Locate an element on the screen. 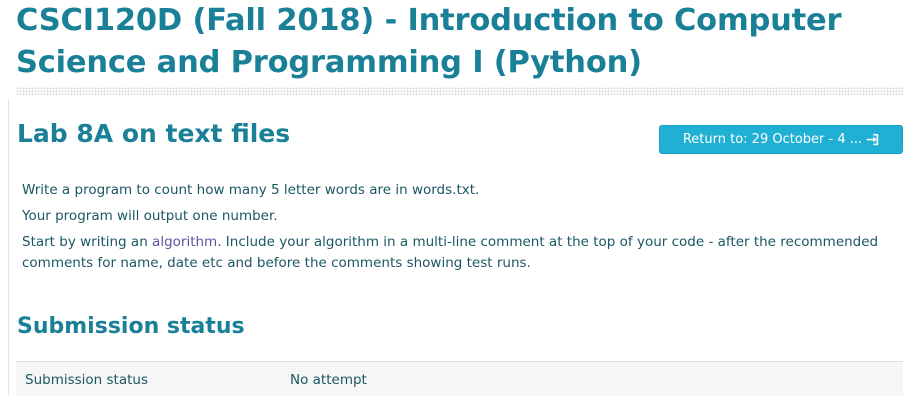 The height and width of the screenshot is (396, 920). status-row-value: No attempt is located at coordinates (328, 380).